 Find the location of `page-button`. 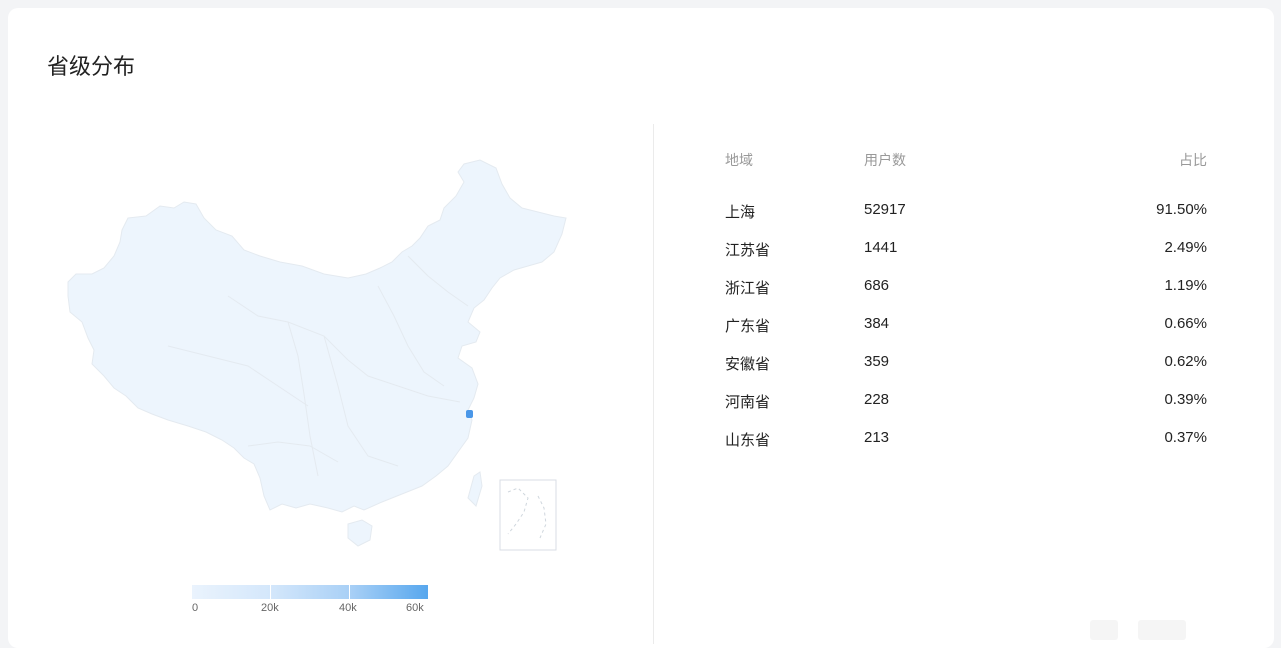

page-button is located at coordinates (1104, 630).